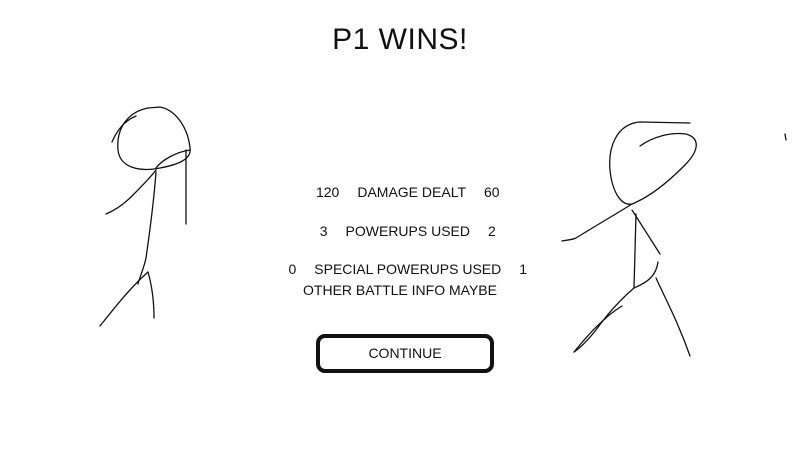 This screenshot has width=800, height=450. What do you see at coordinates (408, 231) in the screenshot?
I see `powerups-used-label: POWERUPS USED` at bounding box center [408, 231].